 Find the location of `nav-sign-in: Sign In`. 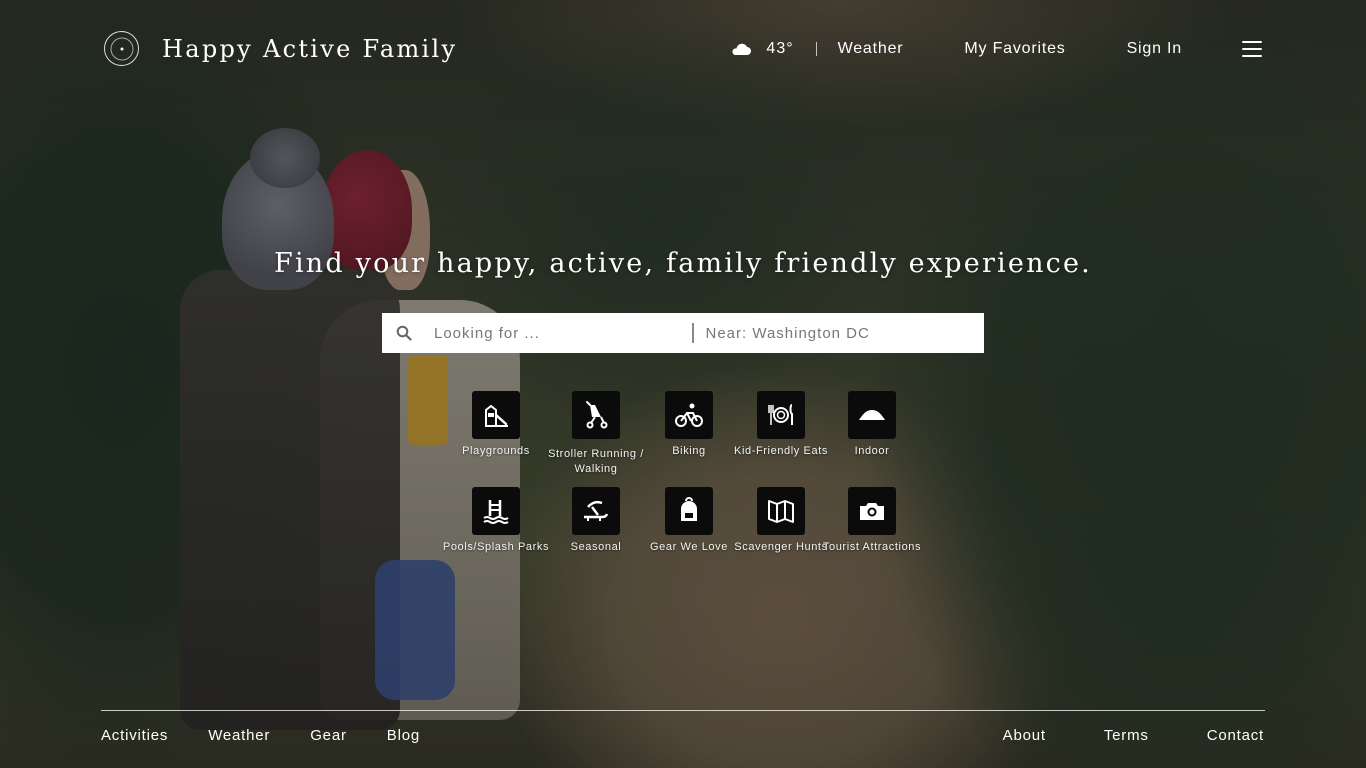

nav-sign-in: Sign In is located at coordinates (1154, 49).